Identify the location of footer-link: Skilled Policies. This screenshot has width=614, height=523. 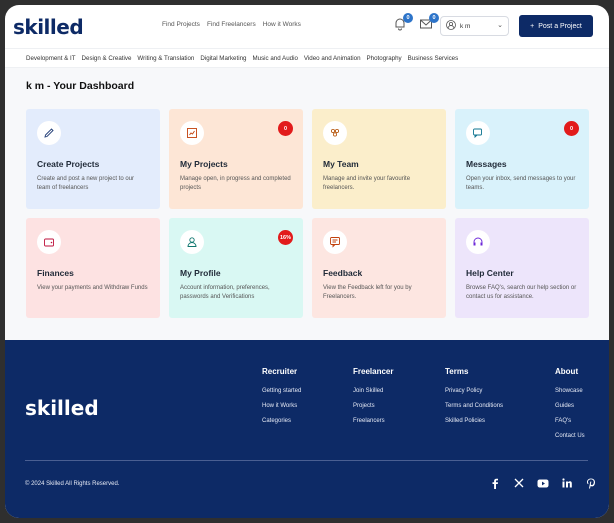
(474, 421).